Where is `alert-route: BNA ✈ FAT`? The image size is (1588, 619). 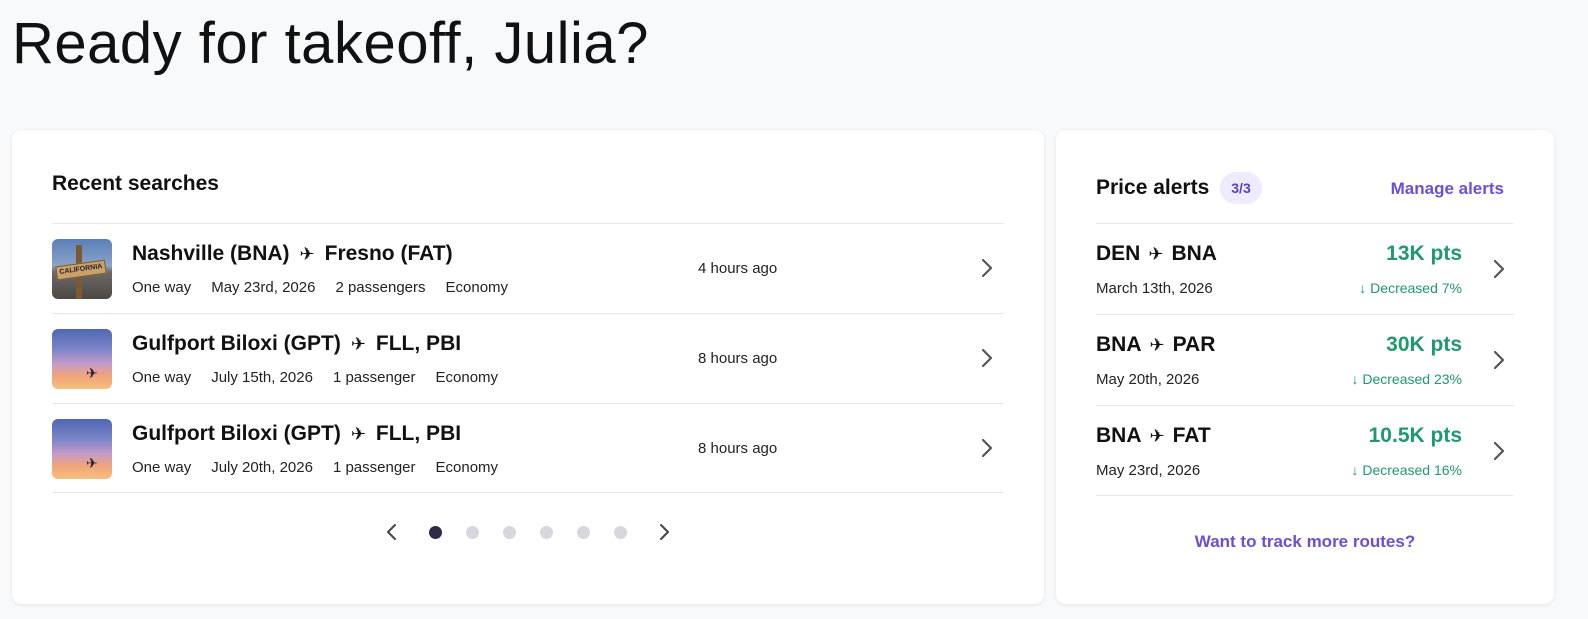 alert-route: BNA ✈ FAT is located at coordinates (1153, 436).